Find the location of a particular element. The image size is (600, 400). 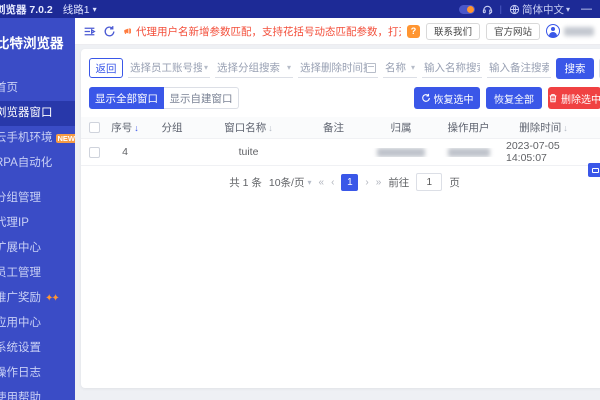

language-label: 简体中文 is located at coordinates (542, 9).